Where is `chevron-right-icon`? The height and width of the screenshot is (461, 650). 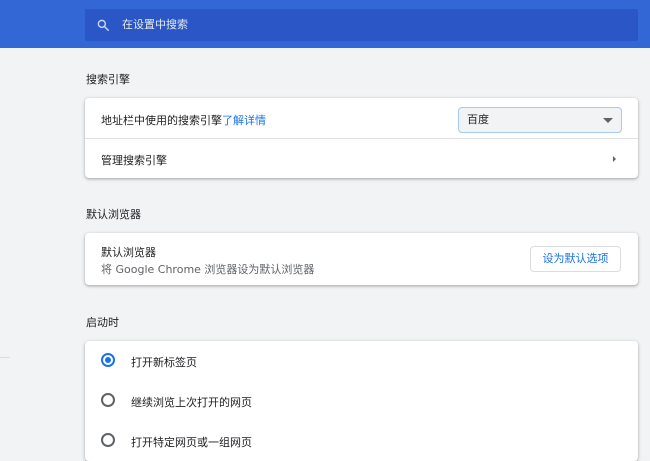
chevron-right-icon is located at coordinates (614, 159).